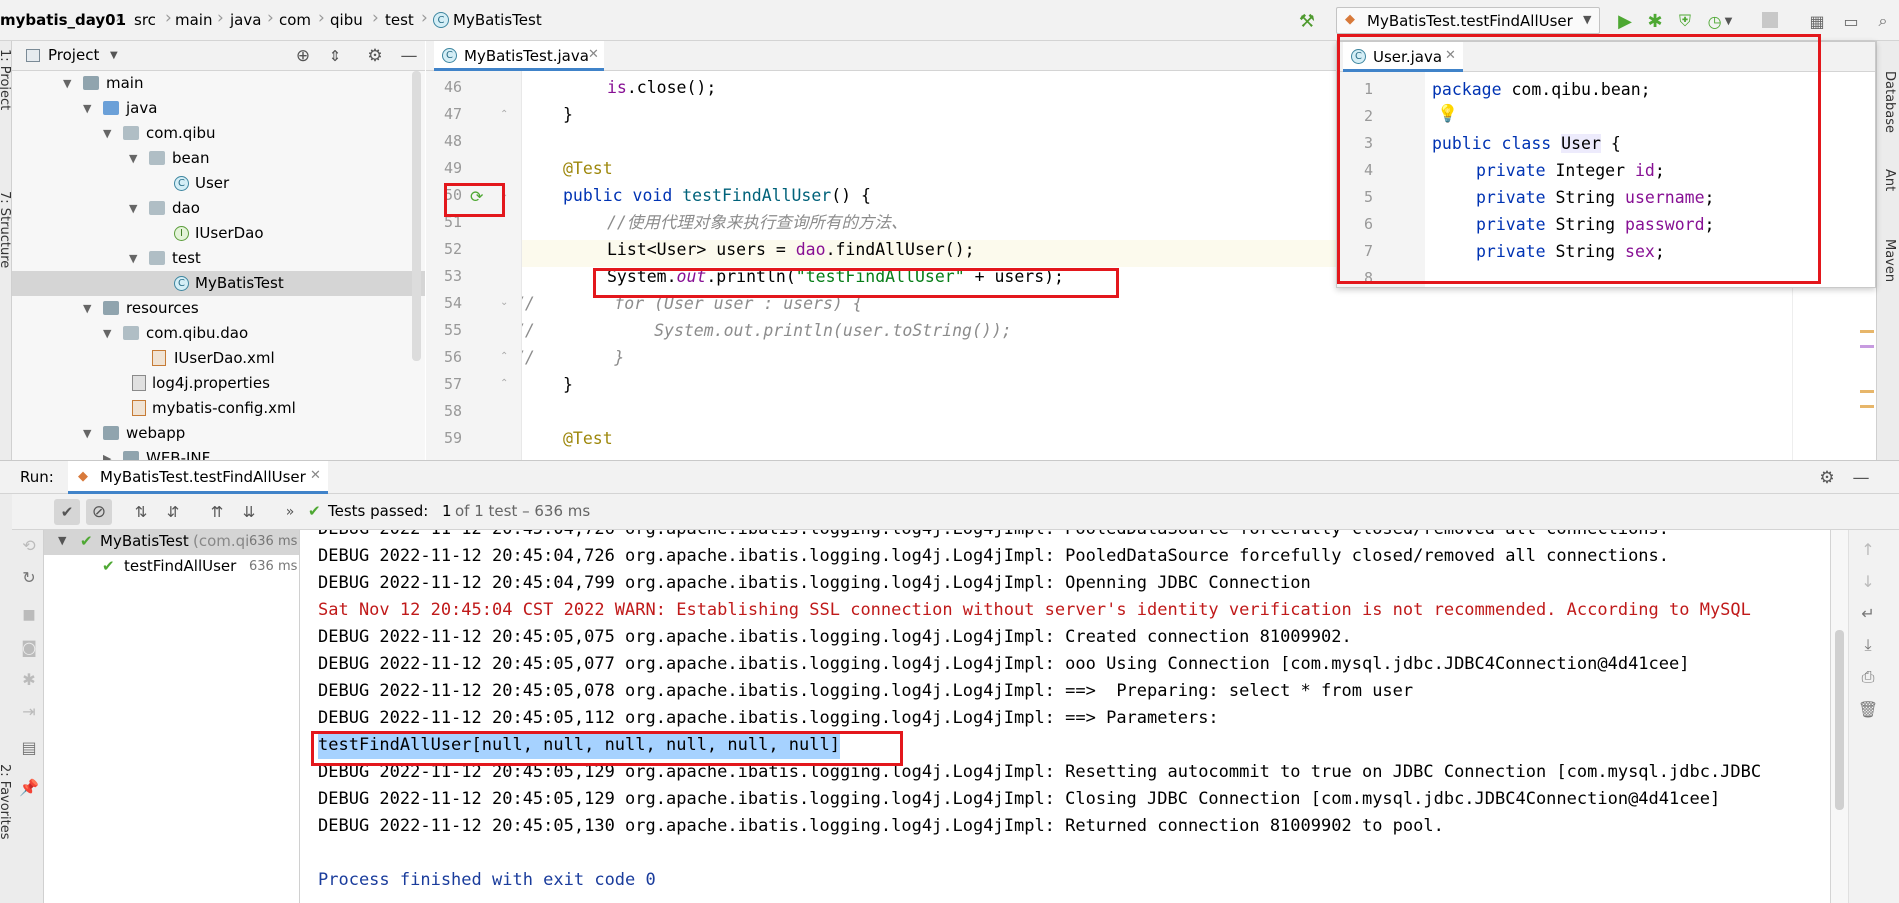  Describe the element at coordinates (1851, 21) in the screenshot. I see `terminal-icon: ▭` at that location.